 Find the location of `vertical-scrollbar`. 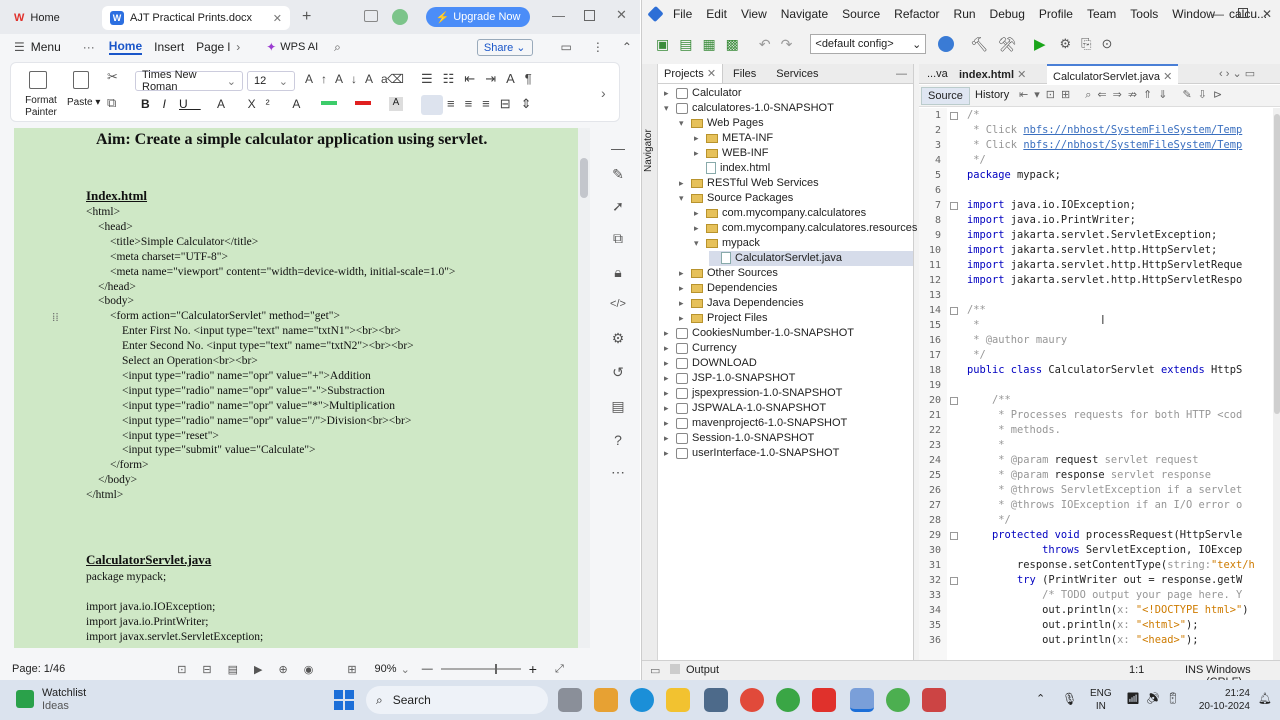

vertical-scrollbar is located at coordinates (584, 388).